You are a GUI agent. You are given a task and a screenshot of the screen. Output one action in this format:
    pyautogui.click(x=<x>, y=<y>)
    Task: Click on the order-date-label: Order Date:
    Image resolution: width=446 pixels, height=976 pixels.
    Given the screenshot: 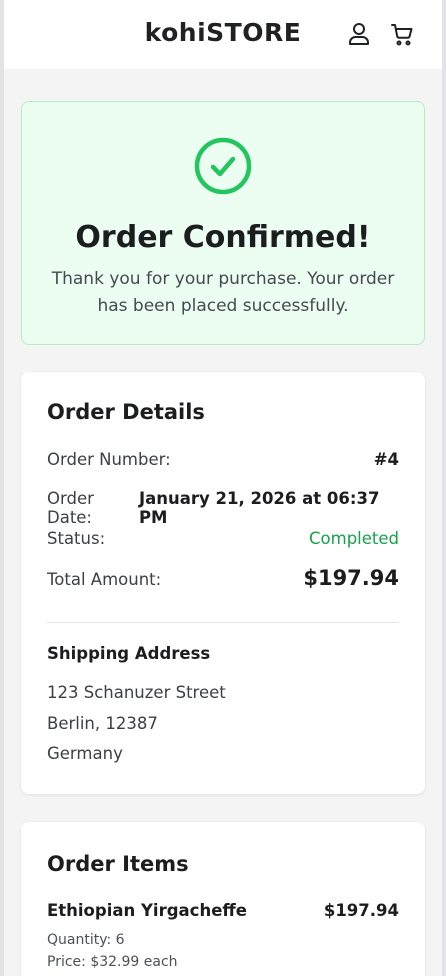 What is the action you would take?
    pyautogui.click(x=70, y=508)
    